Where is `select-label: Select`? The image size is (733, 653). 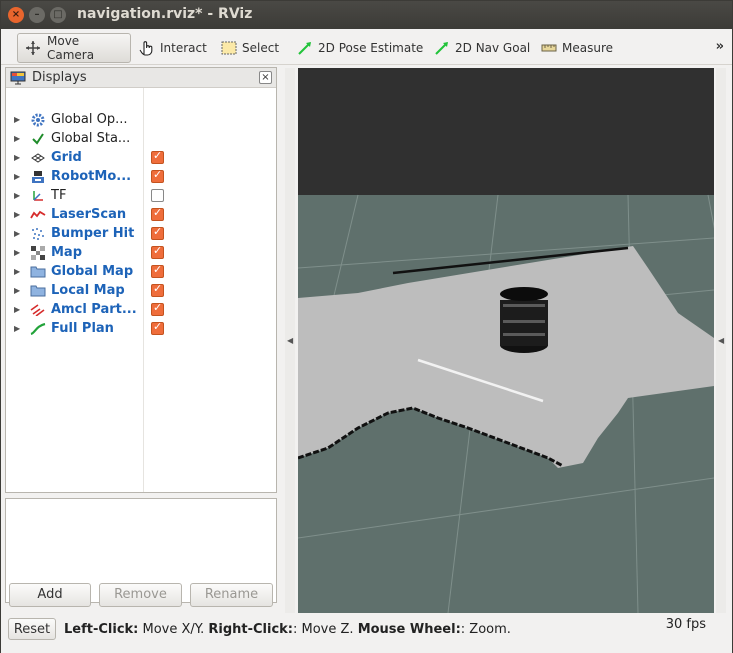
select-label: Select is located at coordinates (261, 48).